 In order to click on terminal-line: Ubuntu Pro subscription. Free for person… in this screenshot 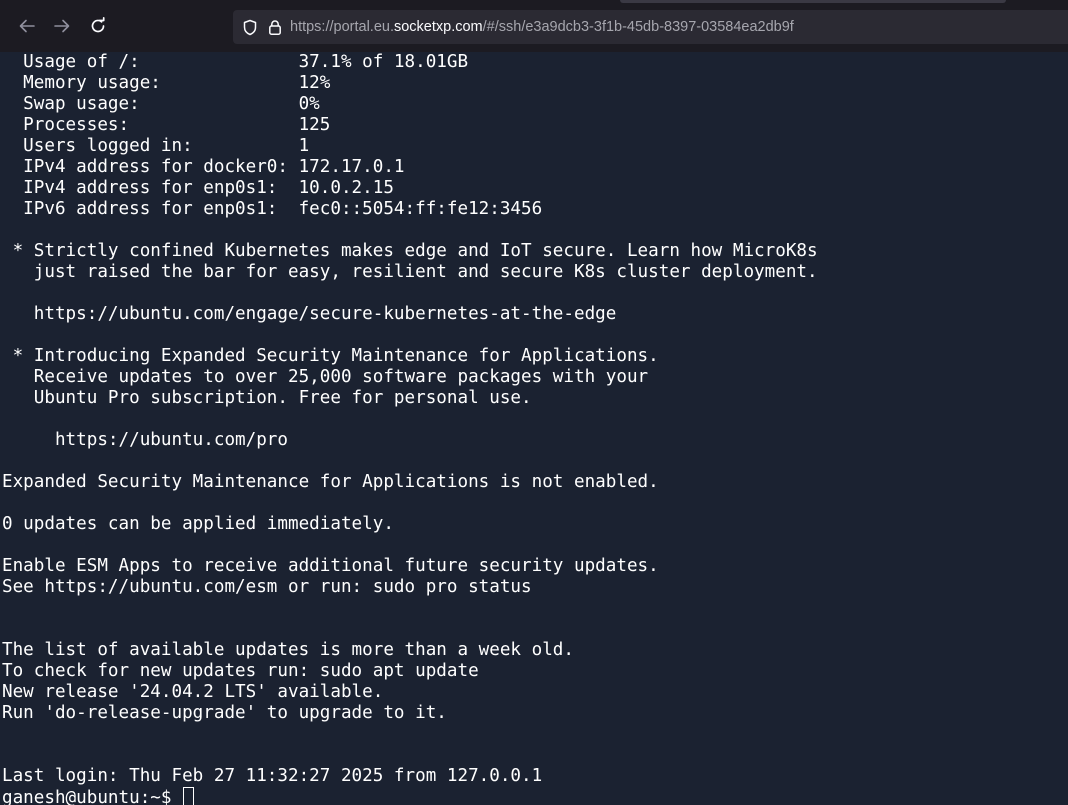, I will do `click(267, 398)`.